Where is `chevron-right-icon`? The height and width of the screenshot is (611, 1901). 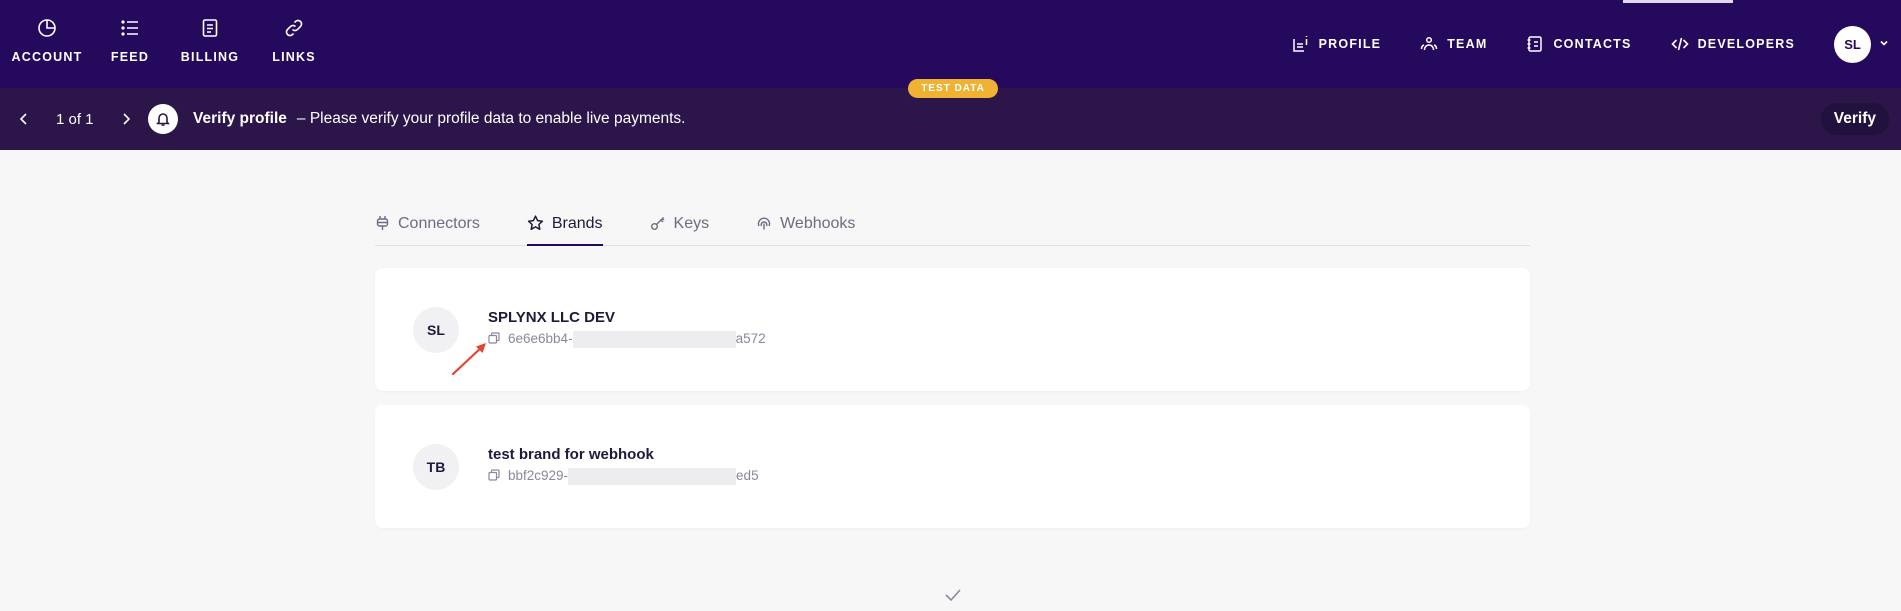
chevron-right-icon is located at coordinates (126, 119).